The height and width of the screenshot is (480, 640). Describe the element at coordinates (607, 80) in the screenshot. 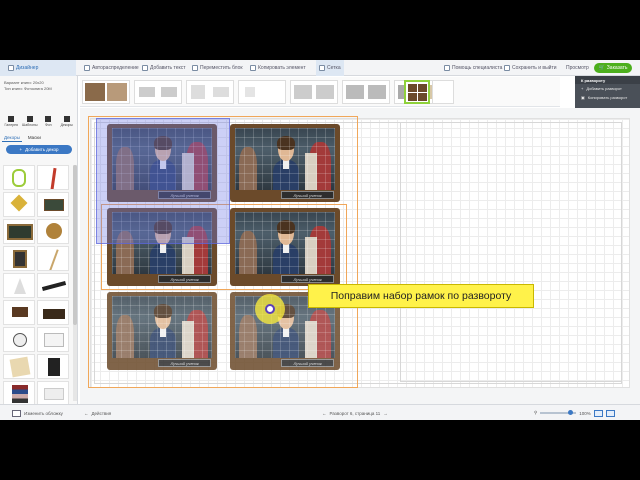

I see `spread-menu-title: К развороту` at that location.